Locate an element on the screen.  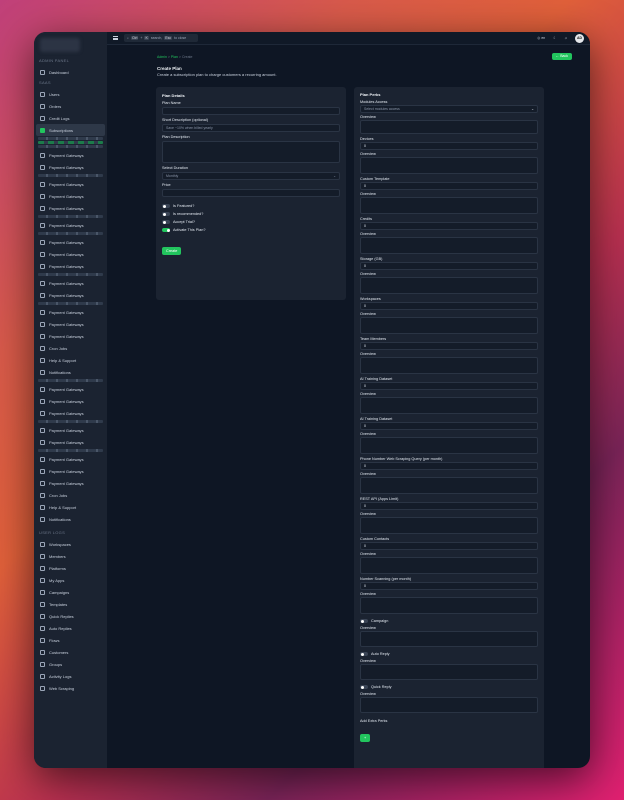
short-description-input: Save ~10% when billed yearly is located at coordinates (251, 128).